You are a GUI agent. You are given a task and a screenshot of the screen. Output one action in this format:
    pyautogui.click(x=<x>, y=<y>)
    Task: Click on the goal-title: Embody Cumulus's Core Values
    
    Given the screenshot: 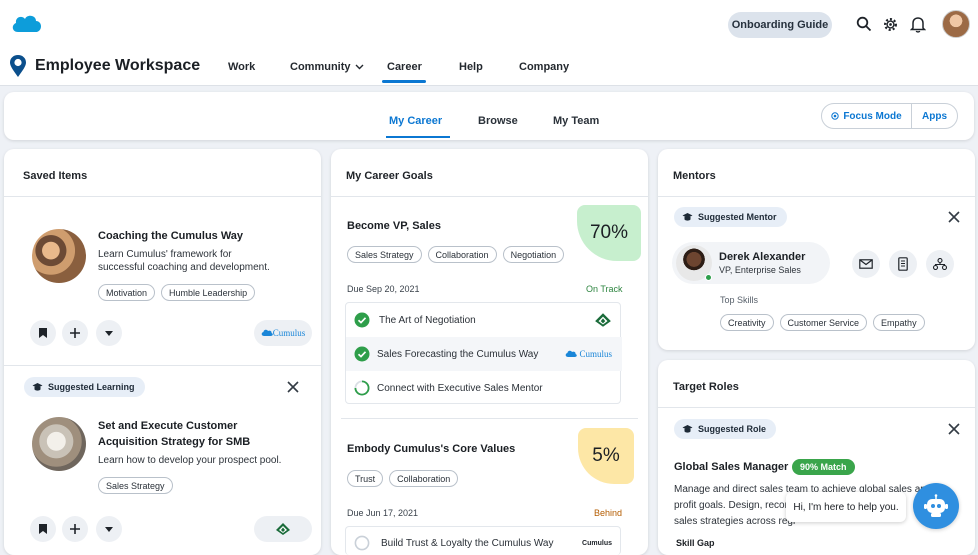 What is the action you would take?
    pyautogui.click(x=431, y=449)
    